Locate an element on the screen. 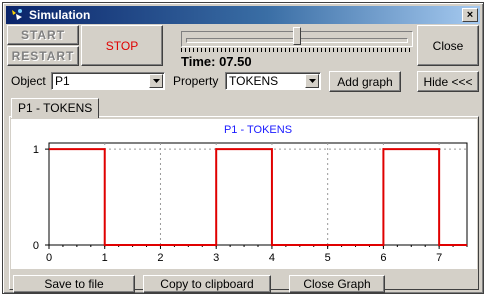 The image size is (486, 296). object-label: Object is located at coordinates (28, 81).